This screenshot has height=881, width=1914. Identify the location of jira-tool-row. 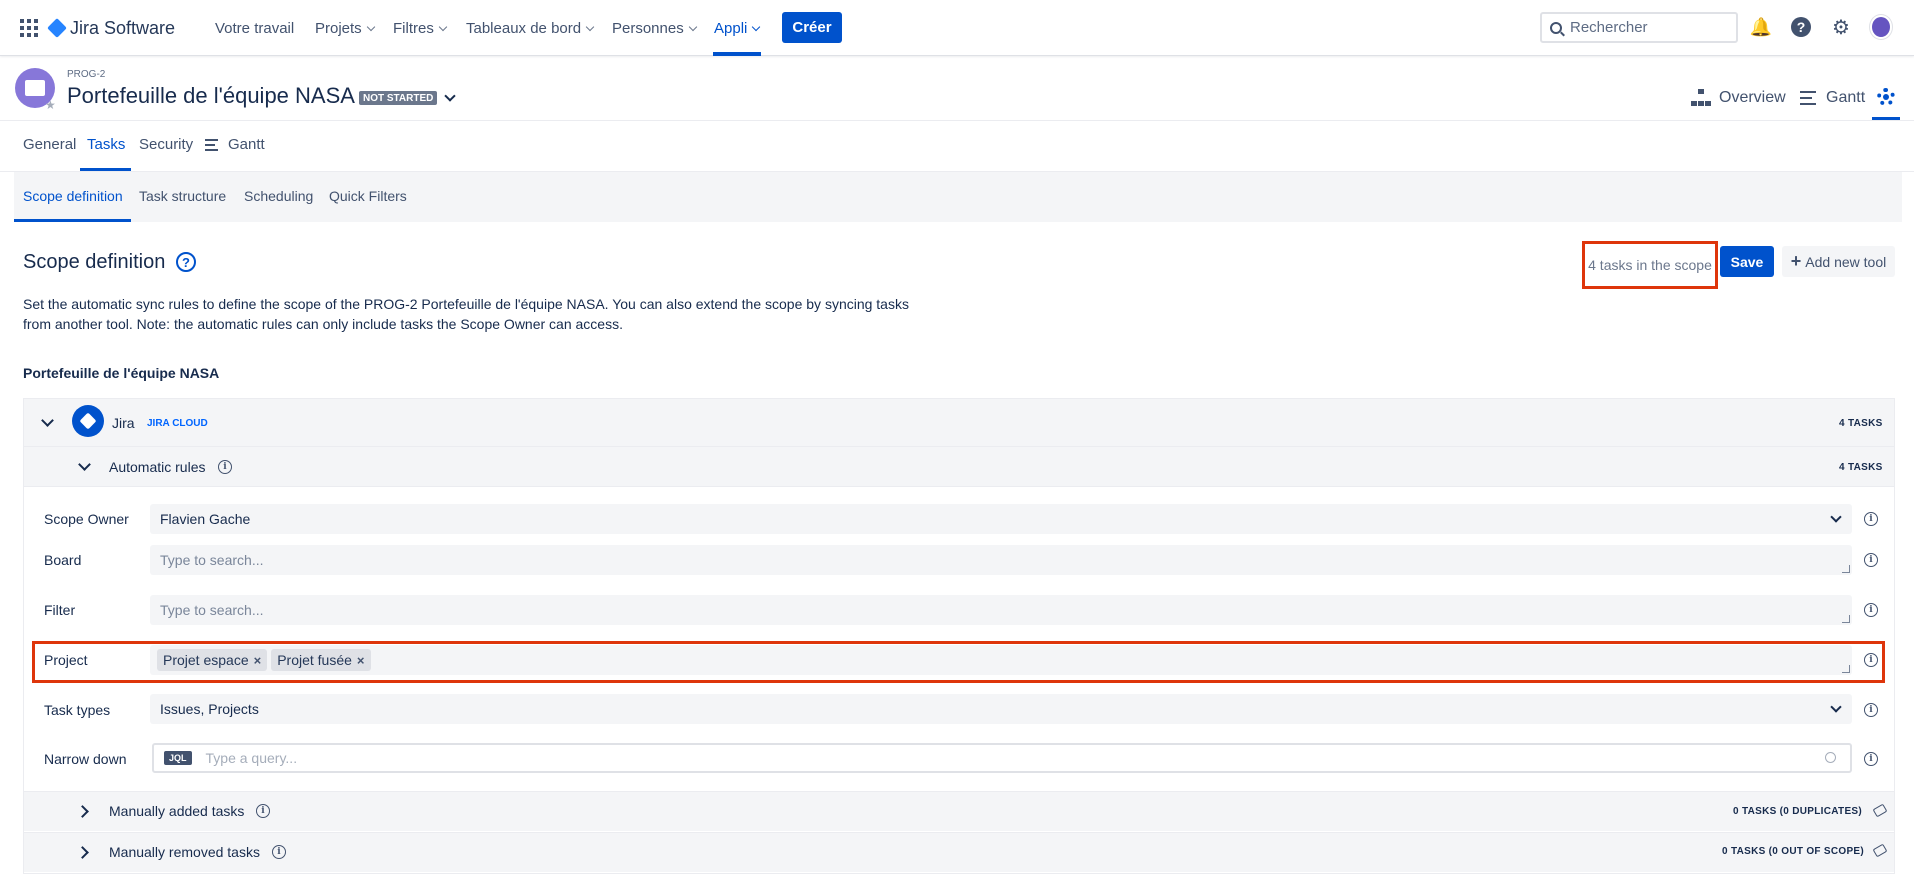
(959, 423).